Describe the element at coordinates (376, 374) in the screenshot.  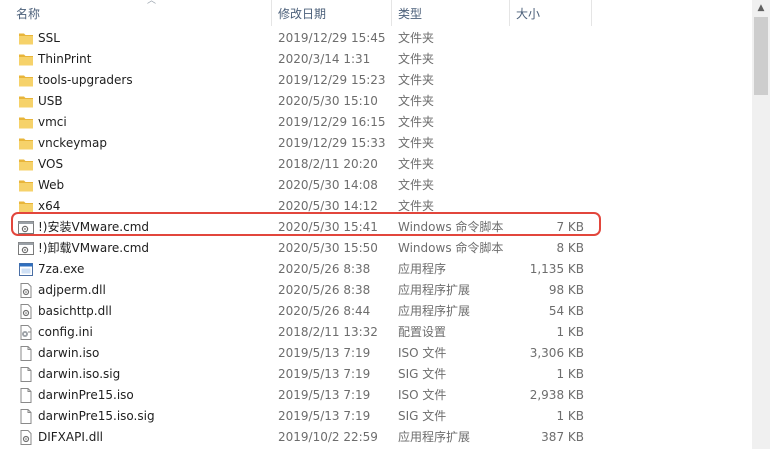
I see `file-row: darwin.iso.sig 2019/5/13 7:19 SIG 文件 1 KB` at that location.